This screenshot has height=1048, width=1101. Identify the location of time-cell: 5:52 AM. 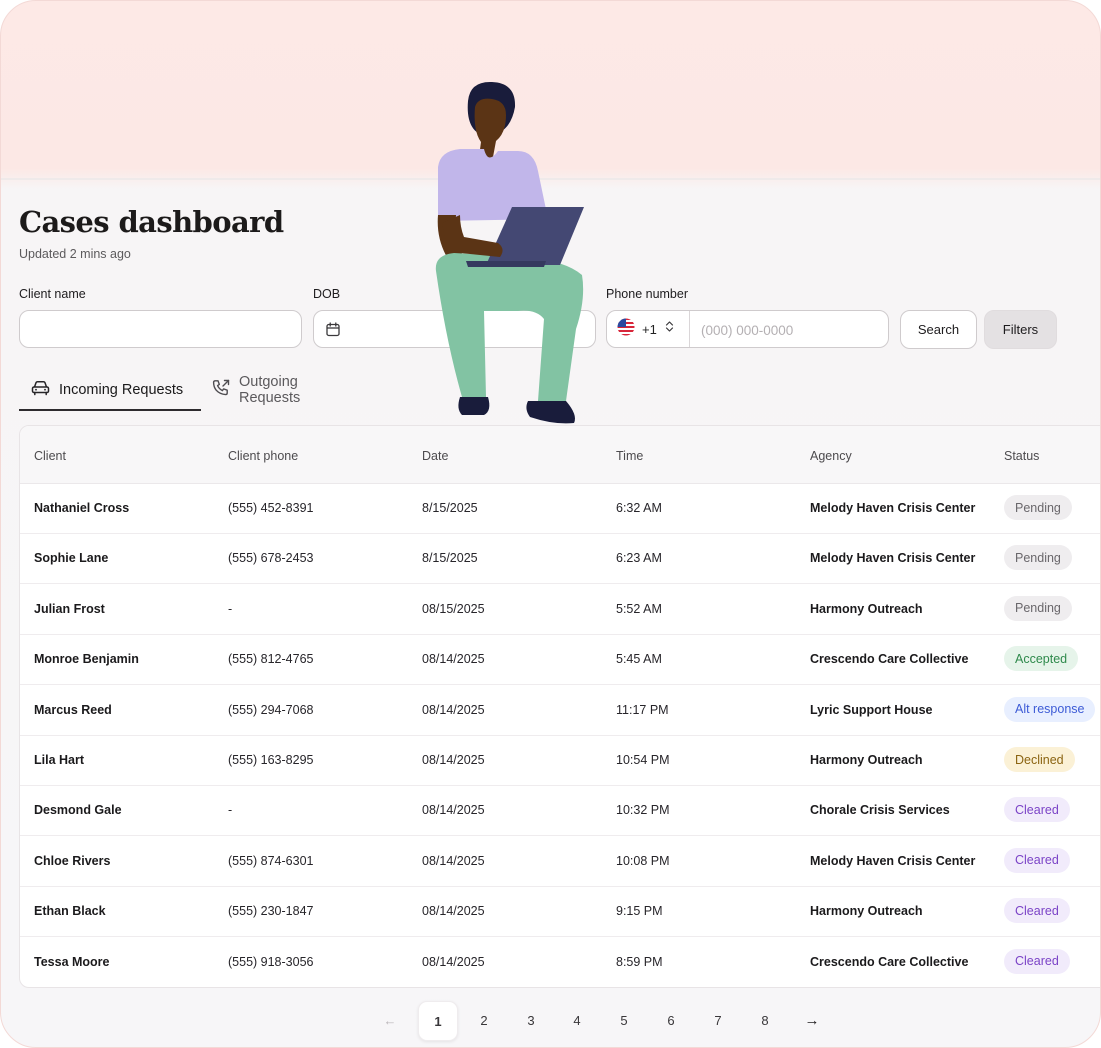
(639, 608).